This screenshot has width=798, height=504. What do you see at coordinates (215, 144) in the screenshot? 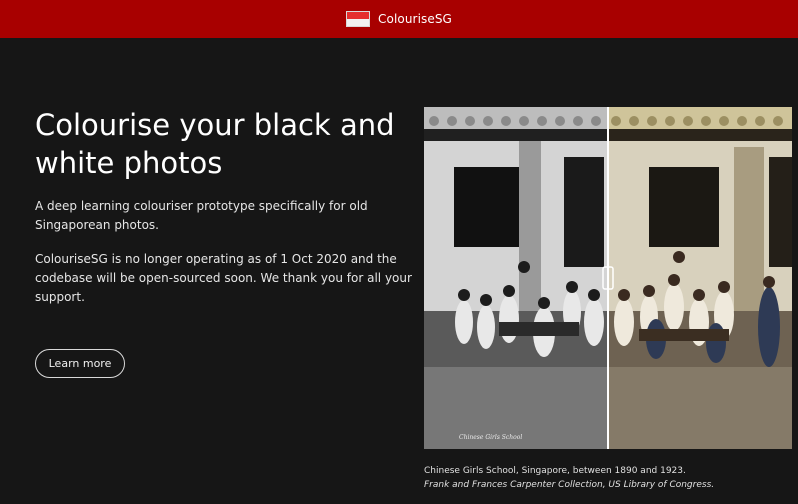
I see `hero-title: Colourise your black and white photos` at bounding box center [215, 144].